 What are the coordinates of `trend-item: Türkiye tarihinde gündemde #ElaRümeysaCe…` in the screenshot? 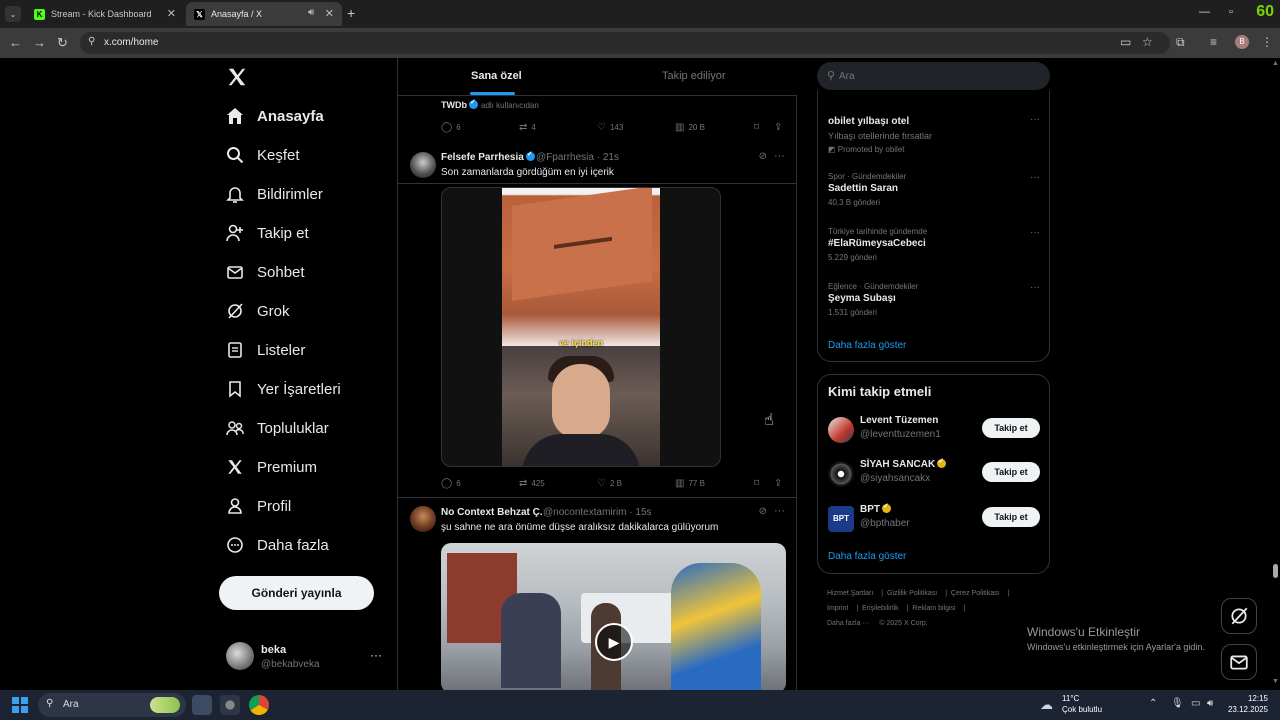 It's located at (934, 244).